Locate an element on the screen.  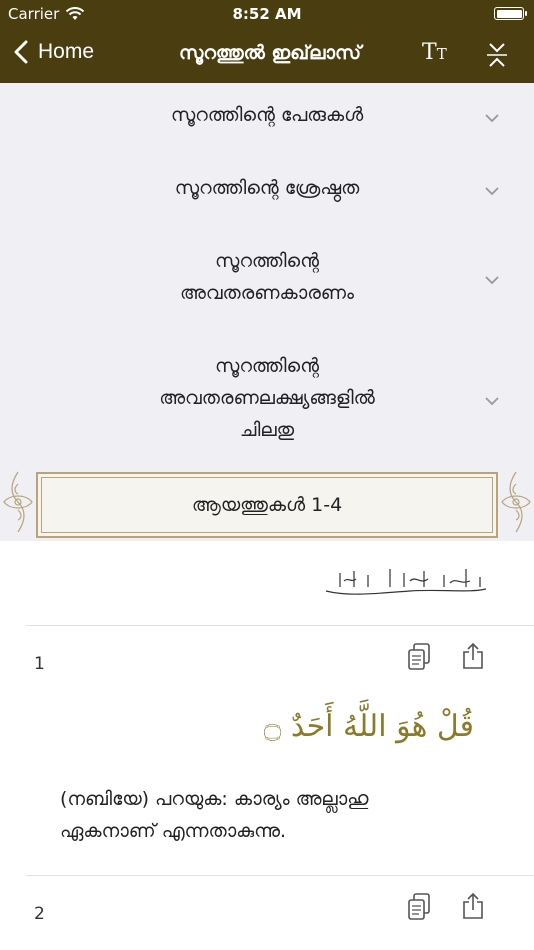
section-revelation-reason: സൂറത്തിന്റെ അവതരണകാരണം is located at coordinates (267, 277).